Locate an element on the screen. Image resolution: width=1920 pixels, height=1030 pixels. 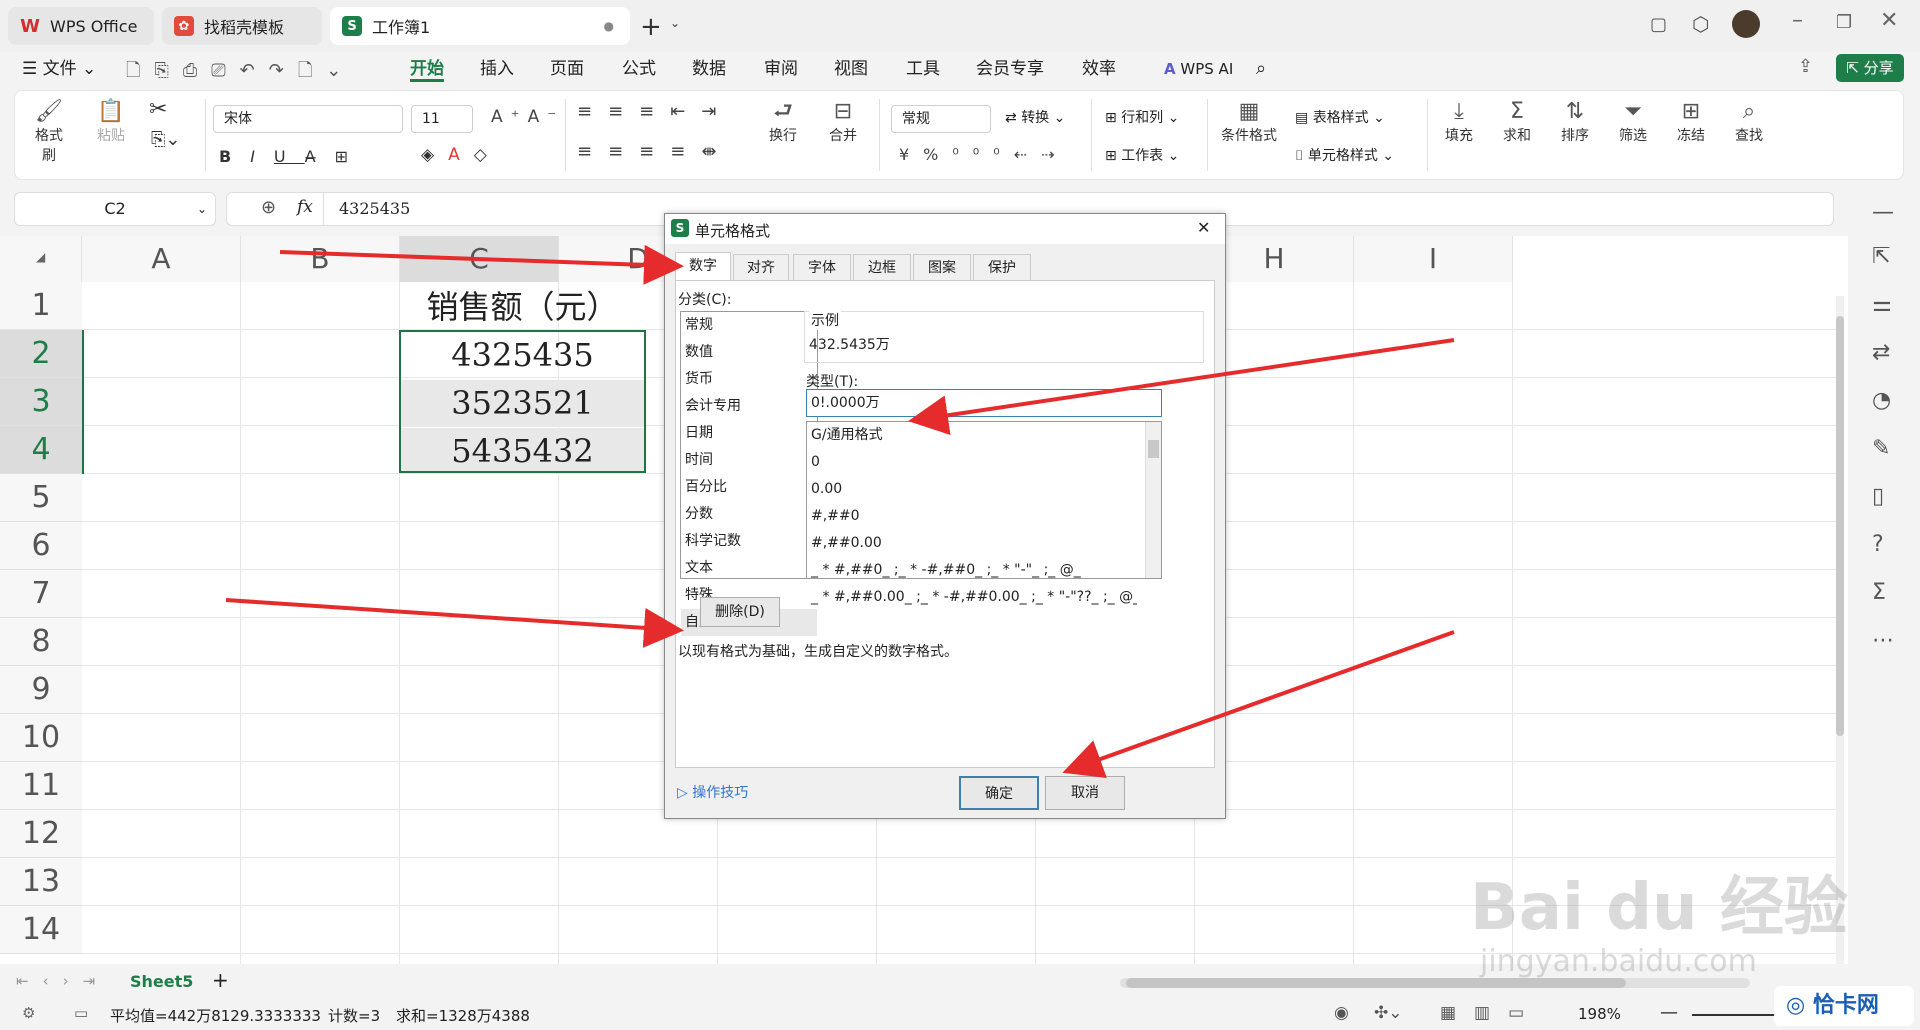
corner-watermark: ◎ 恰卡网 is located at coordinates (1844, 1006).